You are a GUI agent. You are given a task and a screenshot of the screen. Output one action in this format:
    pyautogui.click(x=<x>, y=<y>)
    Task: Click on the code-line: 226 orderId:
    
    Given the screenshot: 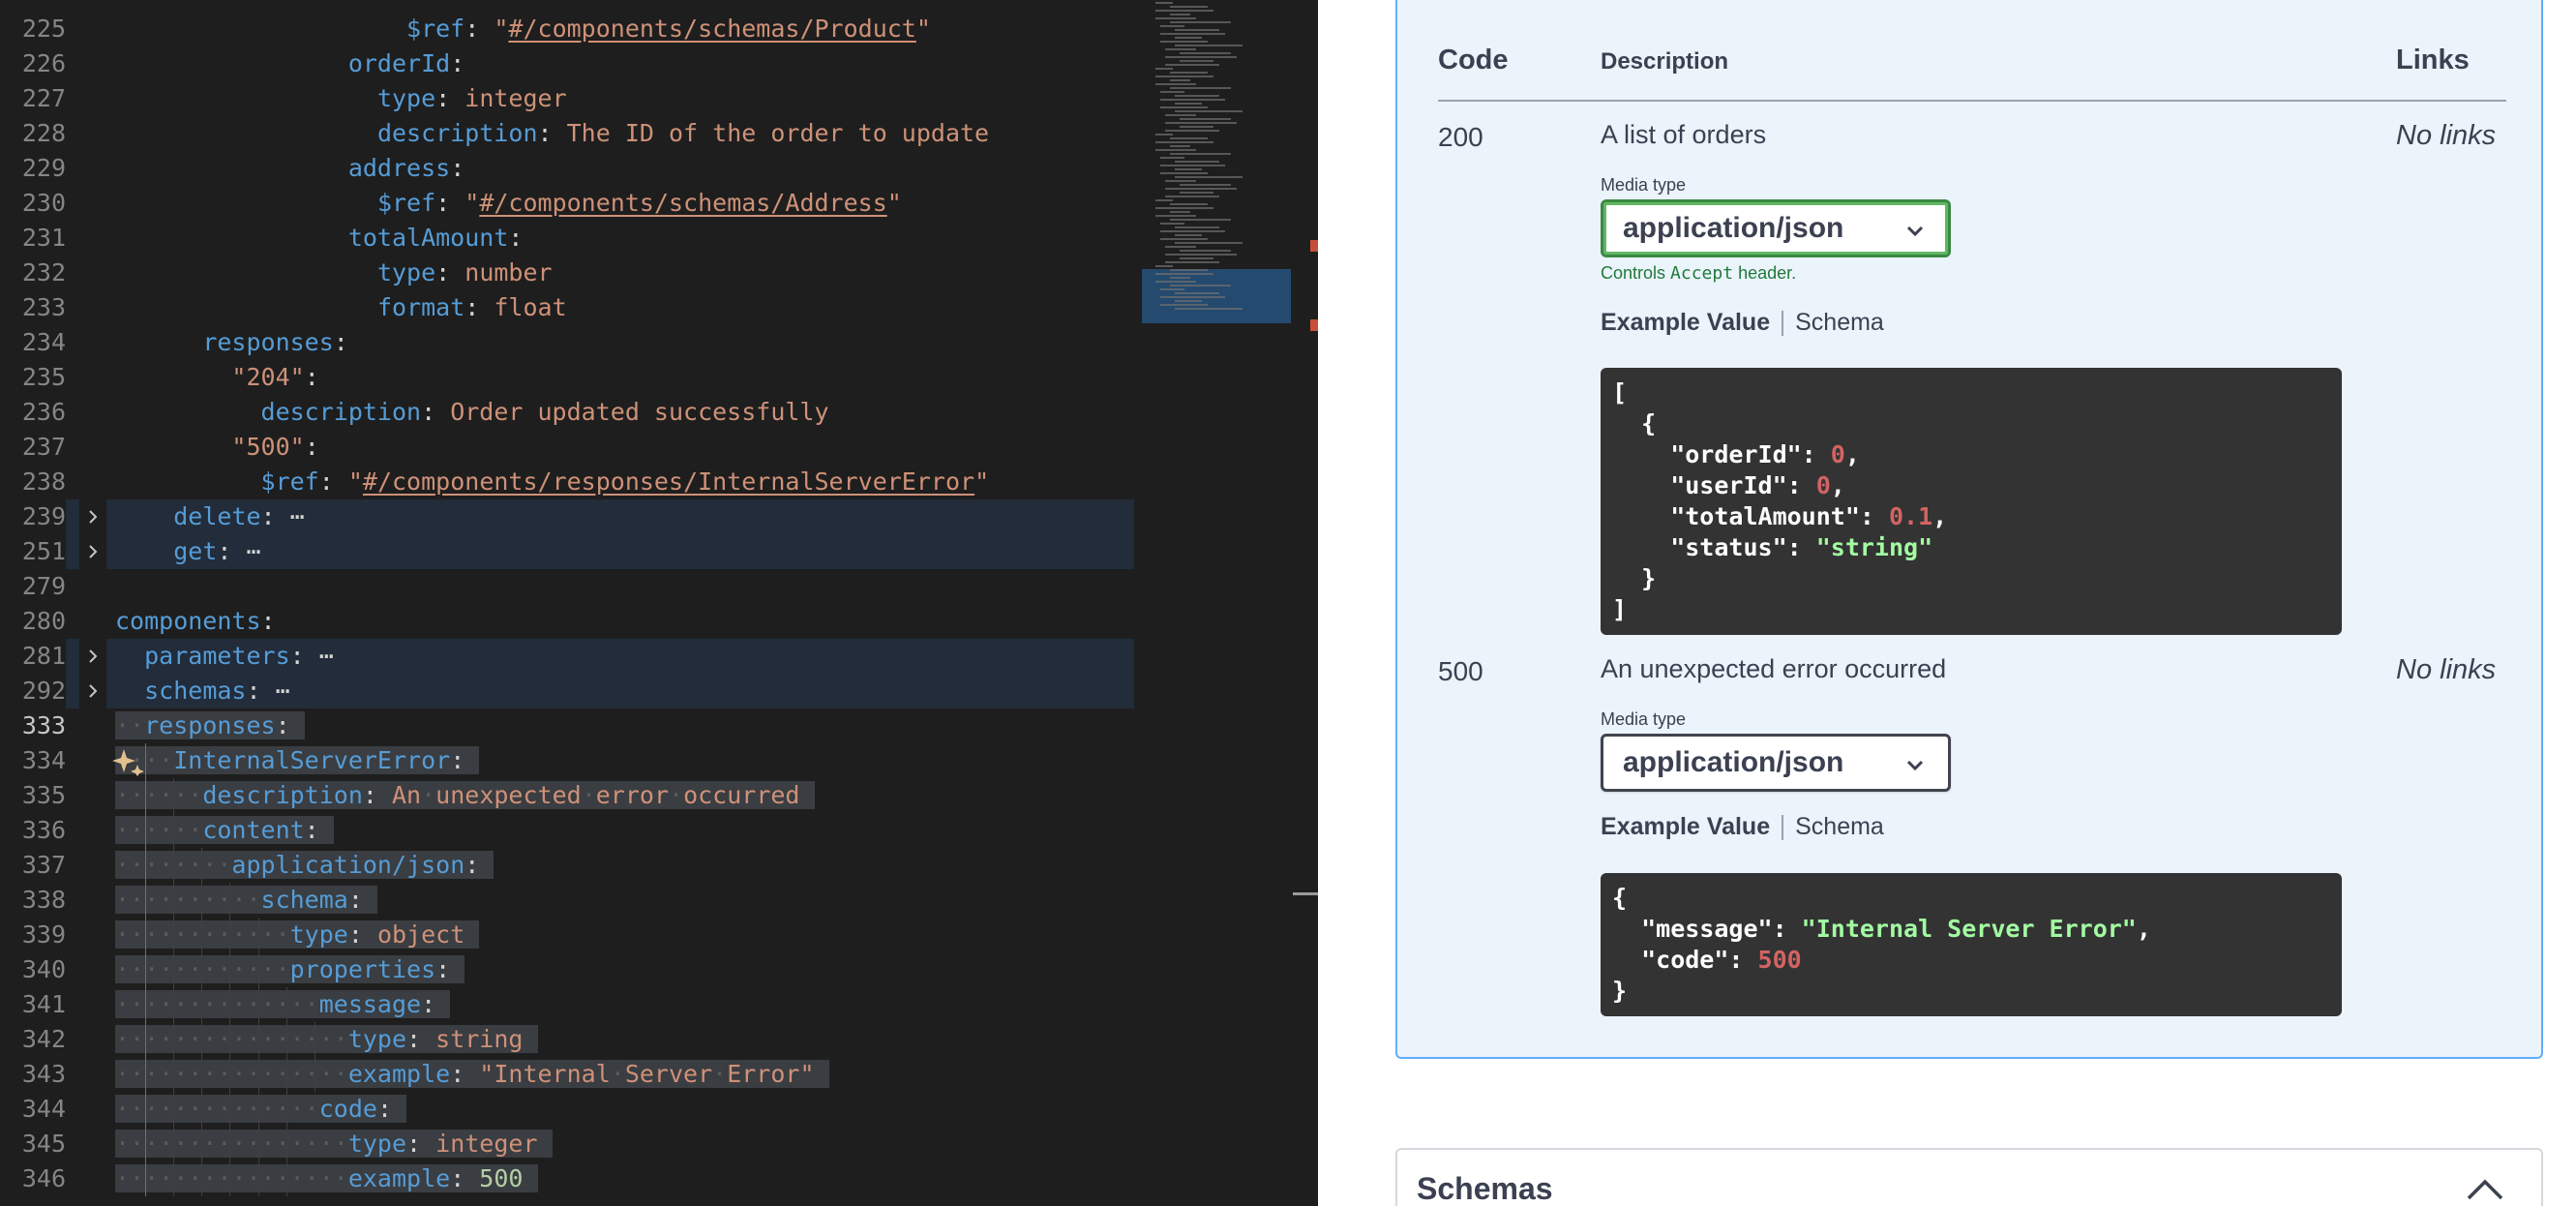 What is the action you would take?
    pyautogui.click(x=567, y=64)
    